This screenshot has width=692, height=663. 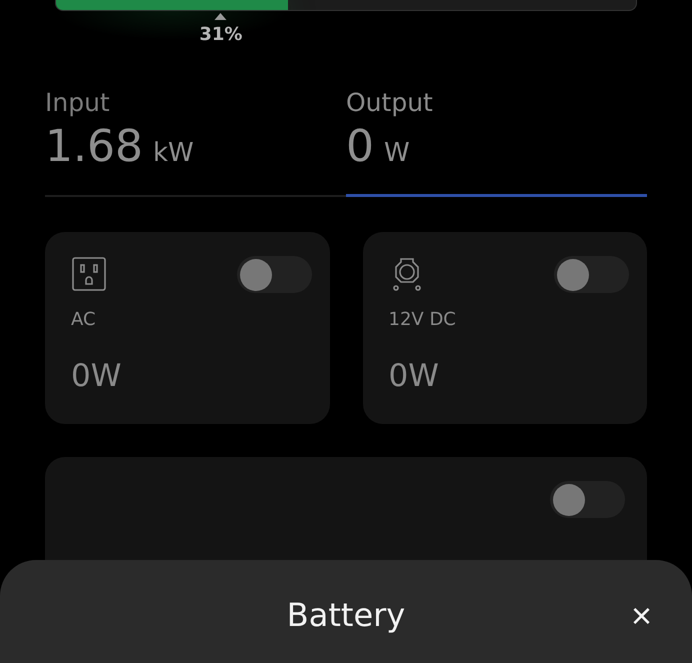 I want to click on output-label: 12V DC, so click(x=422, y=319).